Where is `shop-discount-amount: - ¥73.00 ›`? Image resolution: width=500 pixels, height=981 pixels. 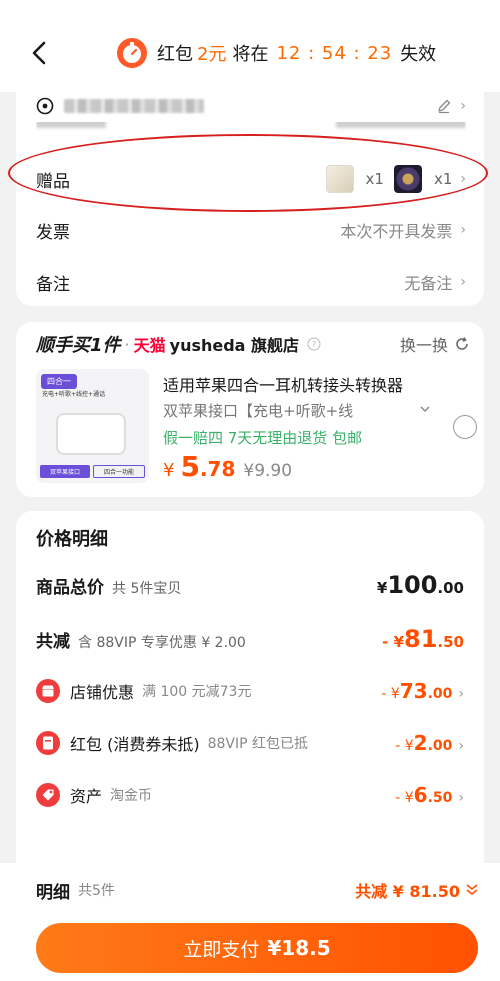 shop-discount-amount: - ¥73.00 › is located at coordinates (422, 691).